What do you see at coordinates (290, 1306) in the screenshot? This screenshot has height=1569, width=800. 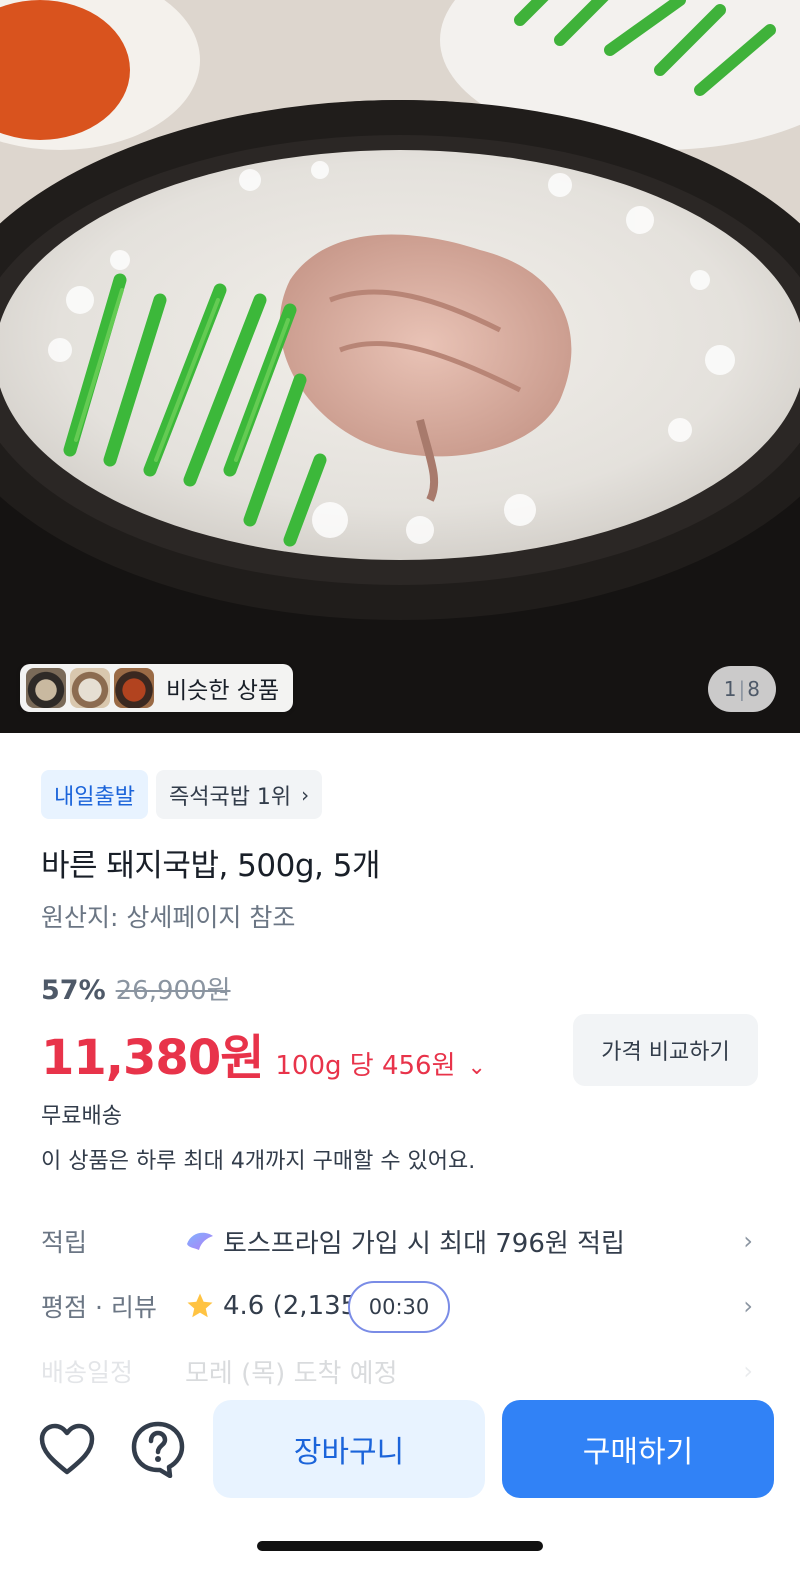 I see `rating-value: 4.6 (2,135` at bounding box center [290, 1306].